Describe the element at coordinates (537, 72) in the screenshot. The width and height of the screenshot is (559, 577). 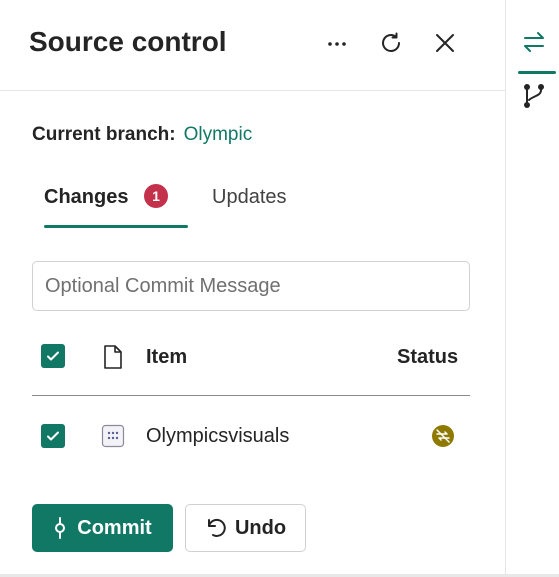
I see `rail-active-indicator` at that location.